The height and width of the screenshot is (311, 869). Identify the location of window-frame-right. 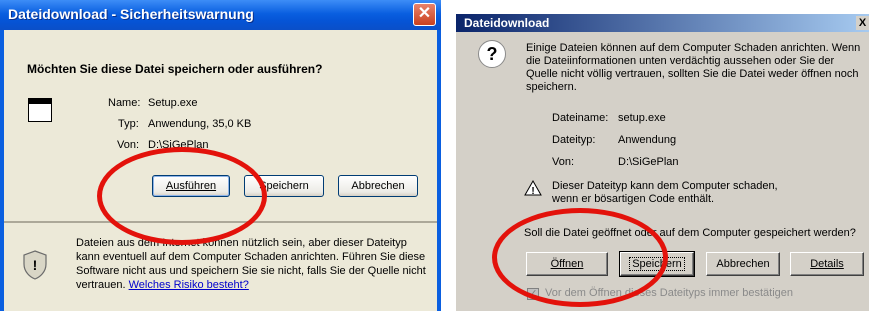
(439, 170).